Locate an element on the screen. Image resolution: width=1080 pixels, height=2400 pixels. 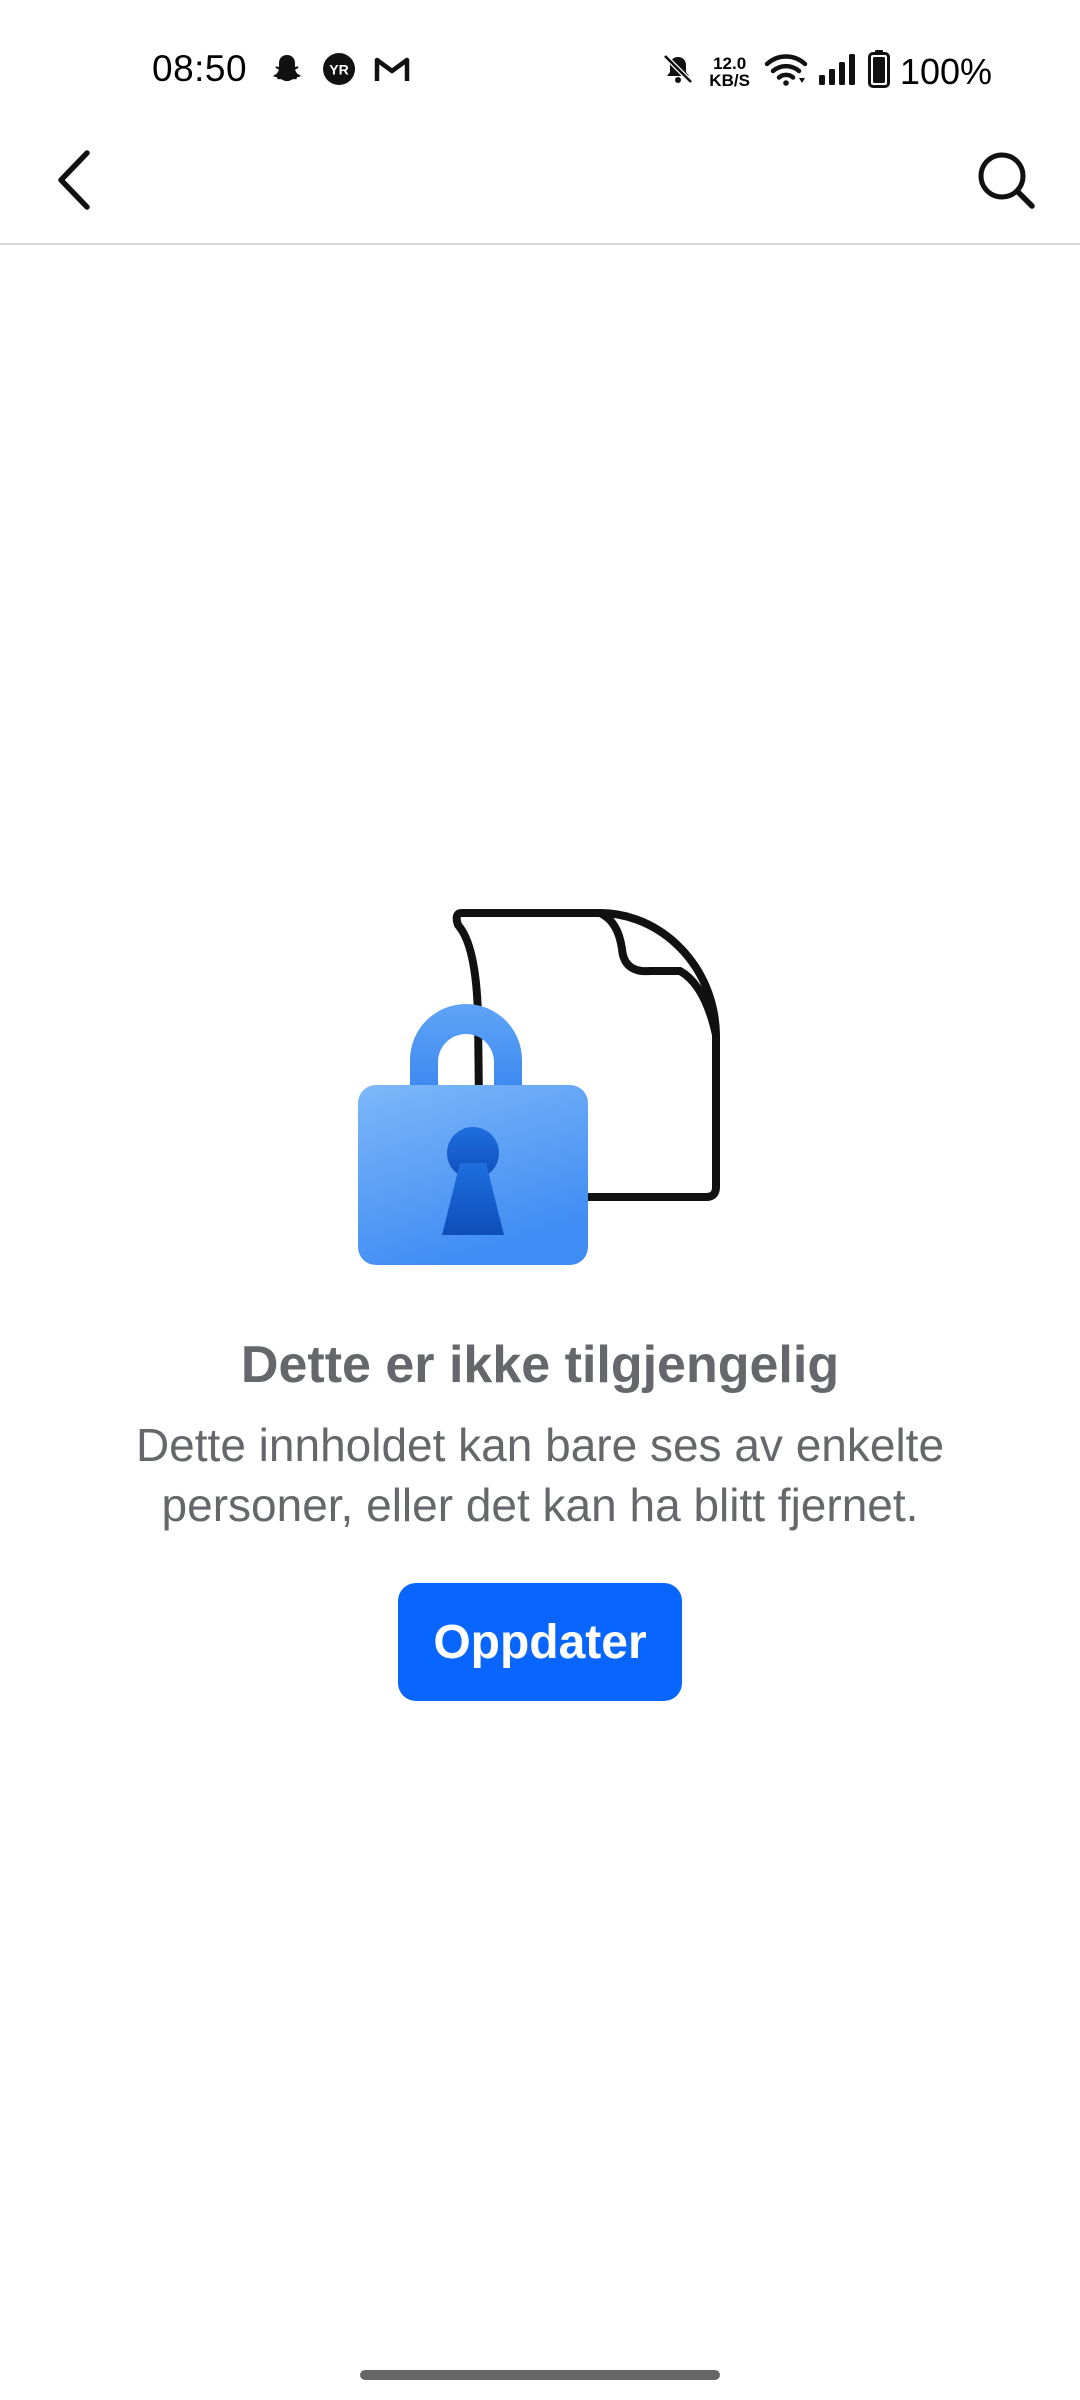
mute-bell-icon is located at coordinates (678, 71).